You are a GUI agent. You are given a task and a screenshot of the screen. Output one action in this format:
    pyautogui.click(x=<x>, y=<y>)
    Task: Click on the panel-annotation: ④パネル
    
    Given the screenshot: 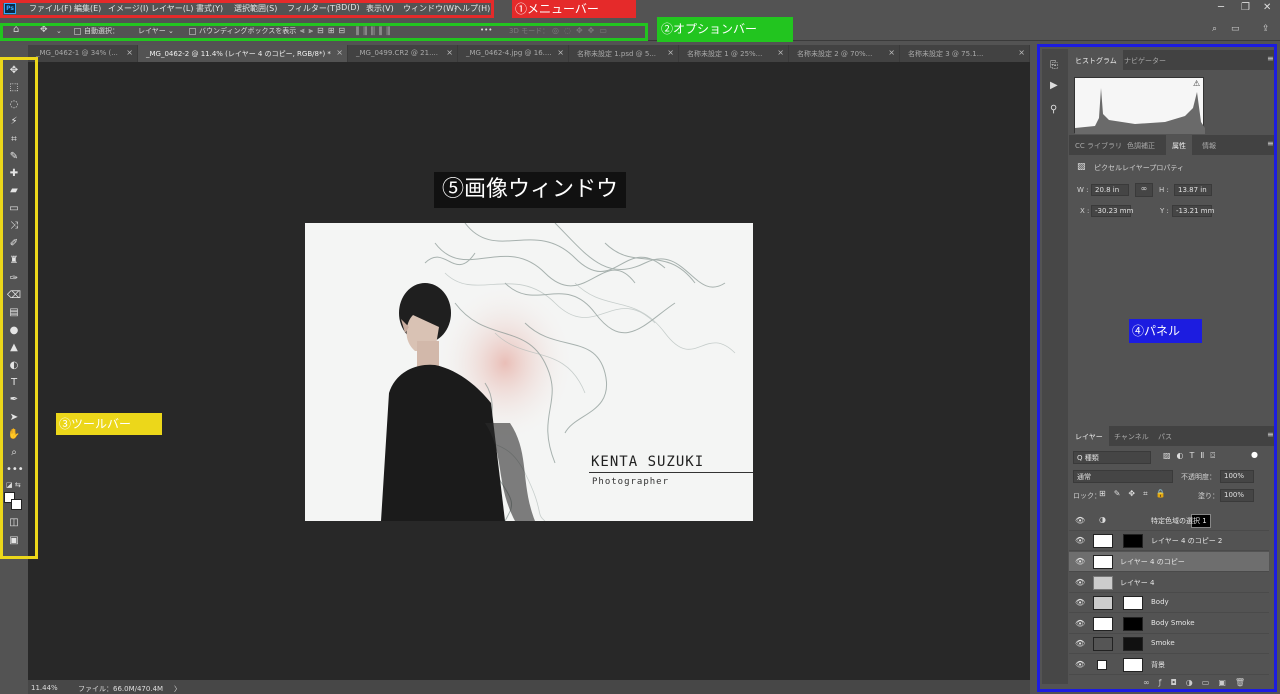 What is the action you would take?
    pyautogui.click(x=1165, y=331)
    